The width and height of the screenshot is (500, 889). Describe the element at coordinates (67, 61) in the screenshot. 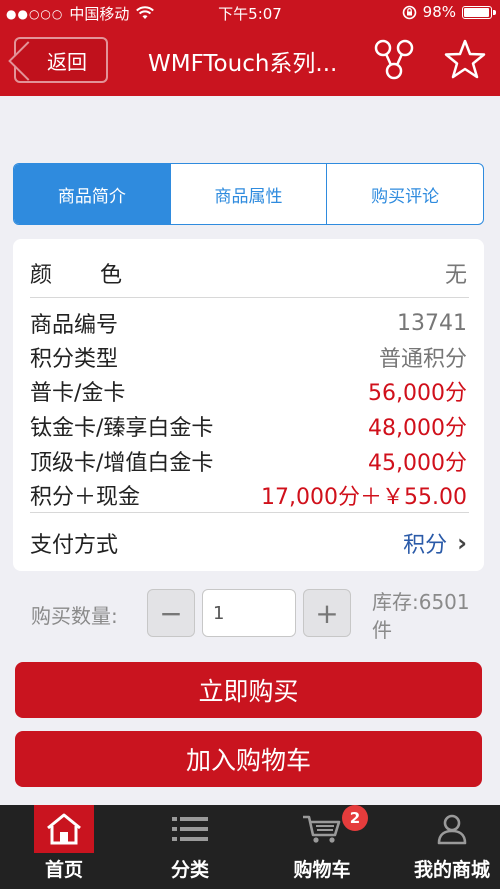

I see `back-button-label: 返回` at that location.